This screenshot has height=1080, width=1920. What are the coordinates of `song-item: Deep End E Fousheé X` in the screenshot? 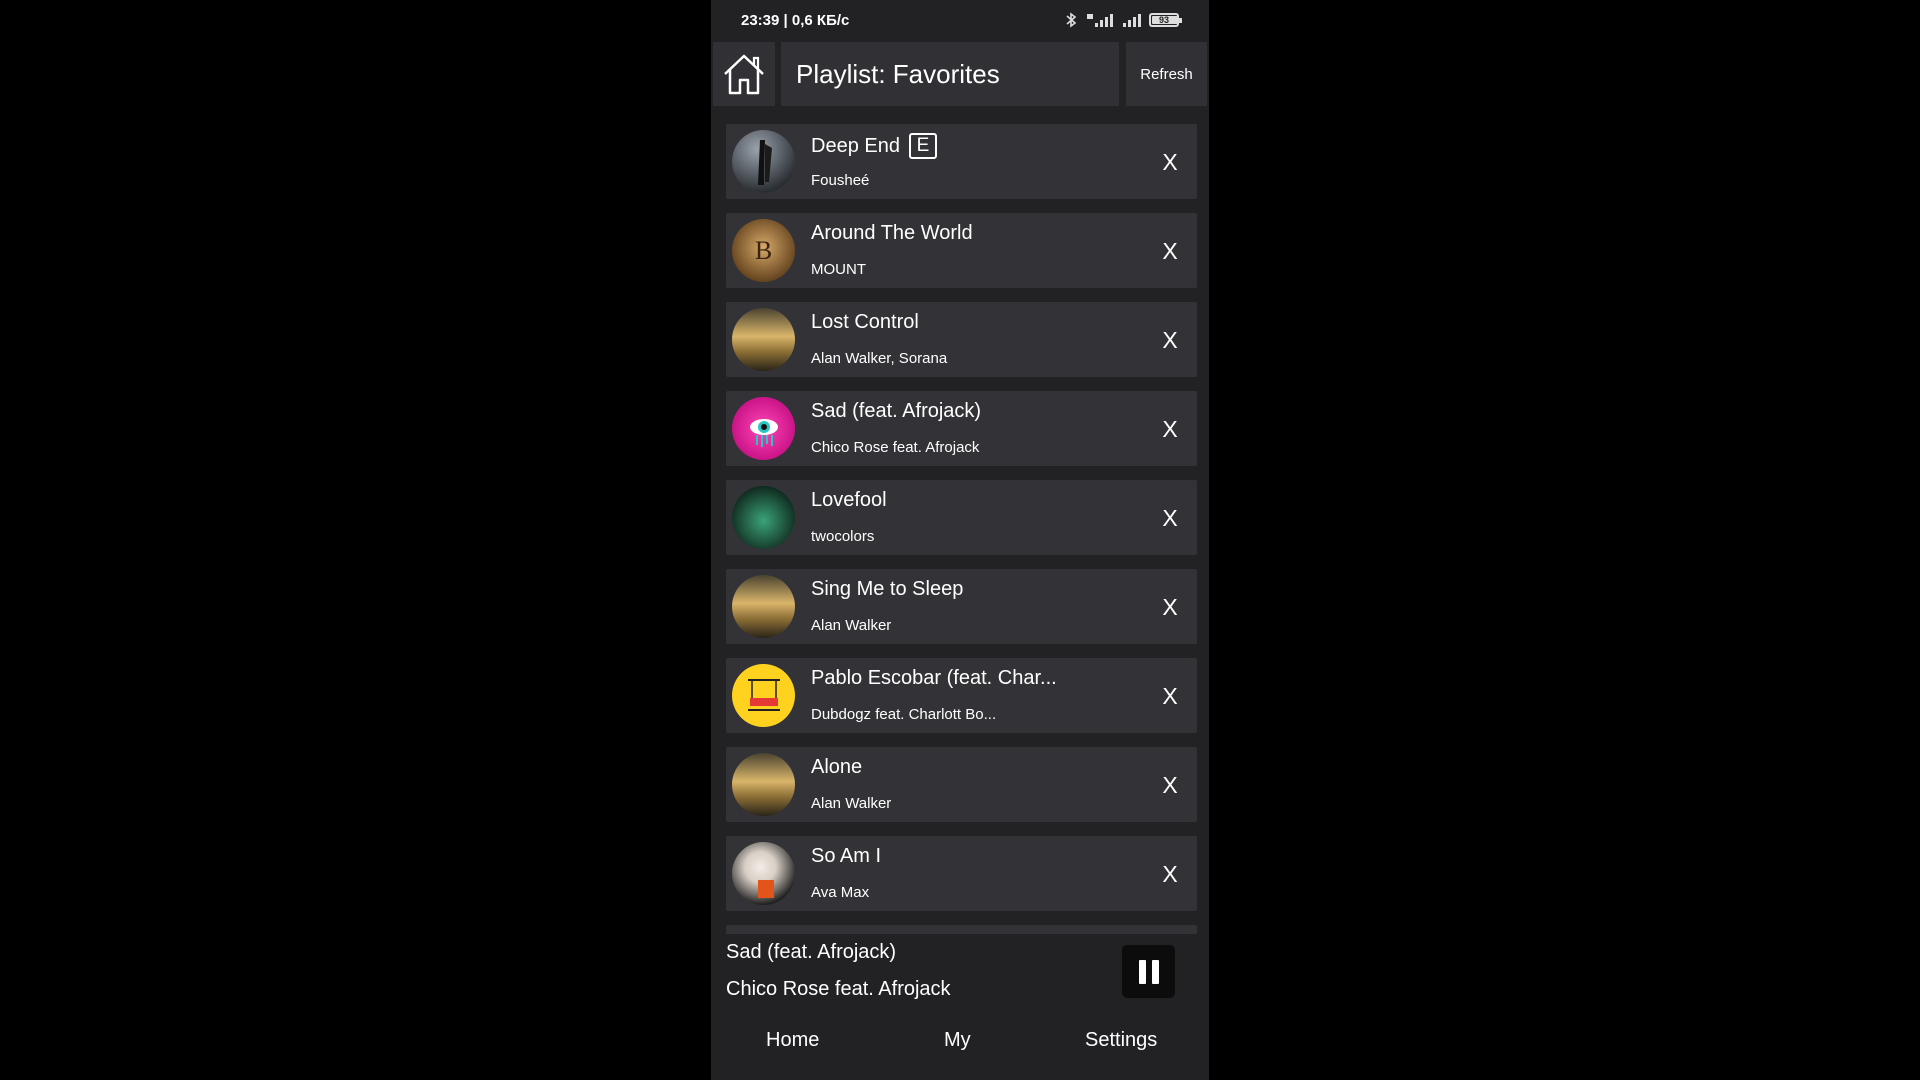 It's located at (961, 161).